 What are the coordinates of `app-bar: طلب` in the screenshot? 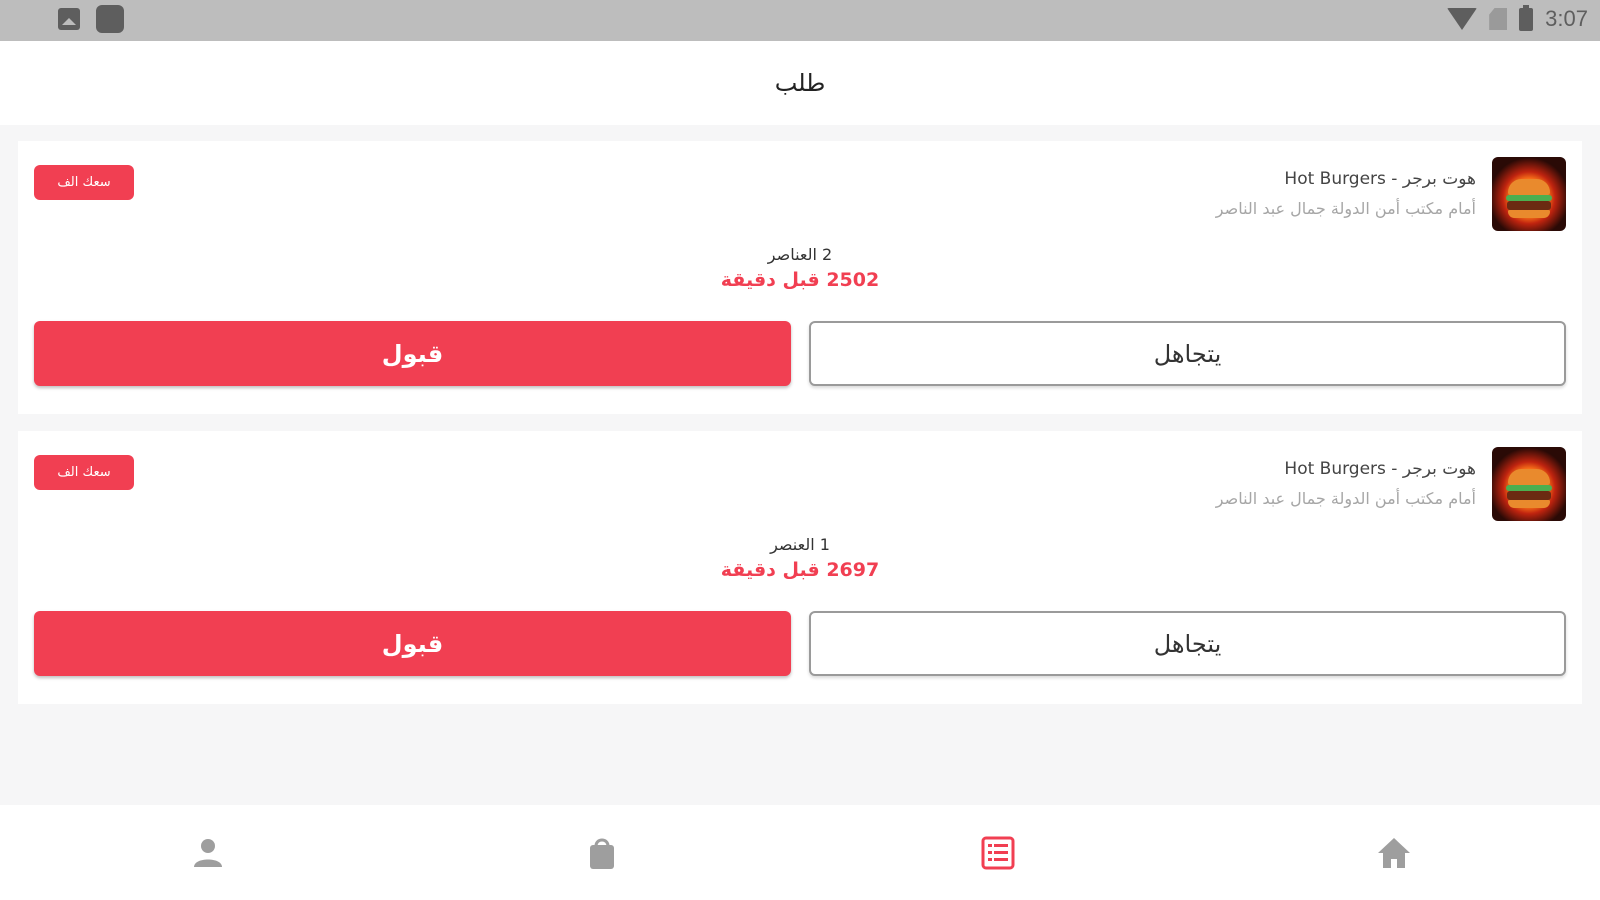 It's located at (800, 83).